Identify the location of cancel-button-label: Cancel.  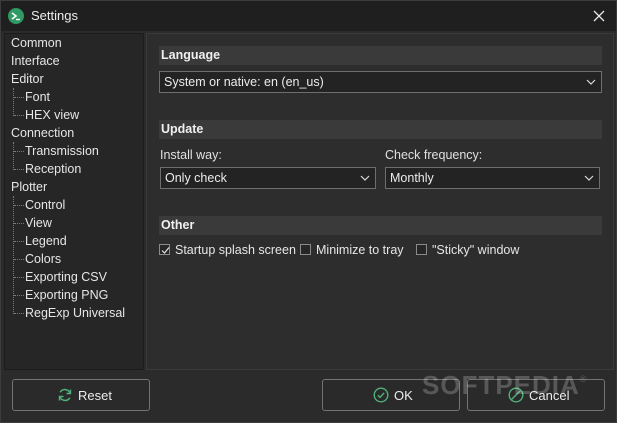
(549, 395).